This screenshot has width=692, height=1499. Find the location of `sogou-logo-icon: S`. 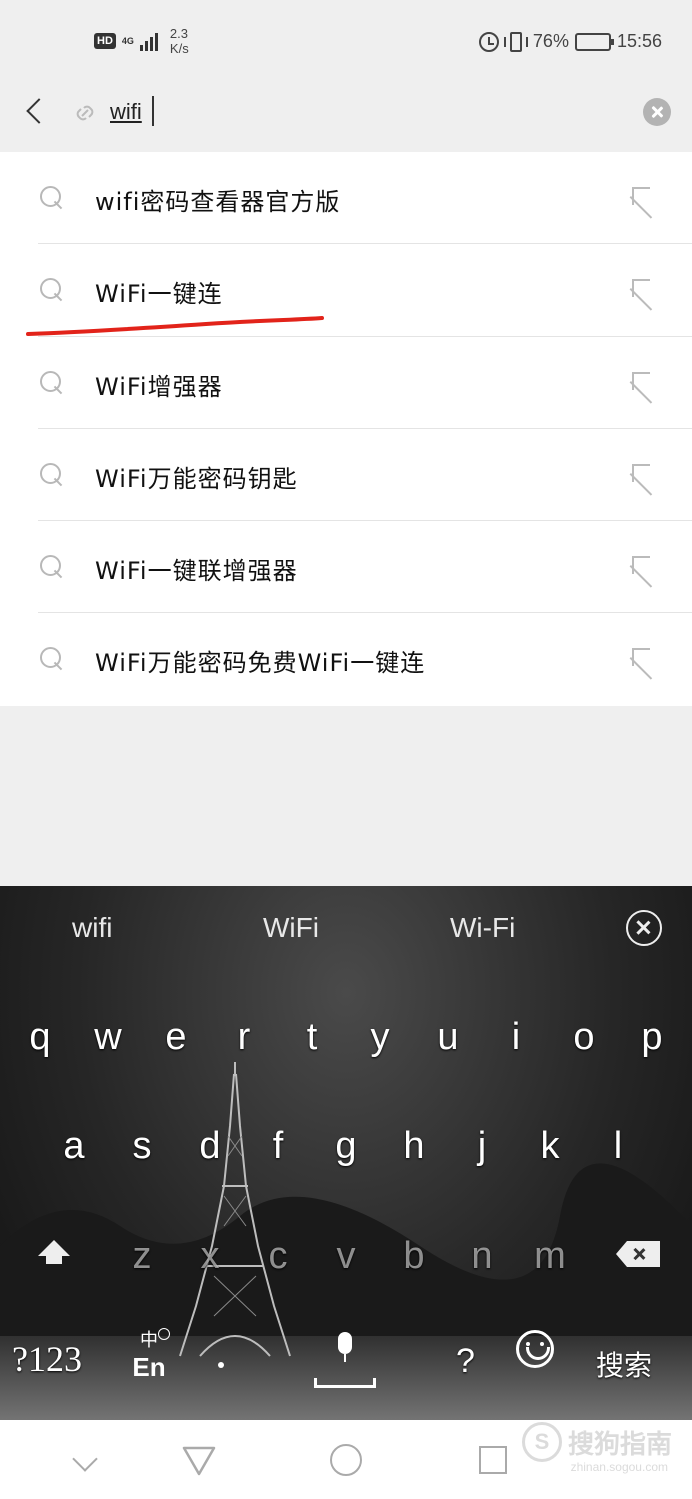

sogou-logo-icon: S is located at coordinates (541, 1442).